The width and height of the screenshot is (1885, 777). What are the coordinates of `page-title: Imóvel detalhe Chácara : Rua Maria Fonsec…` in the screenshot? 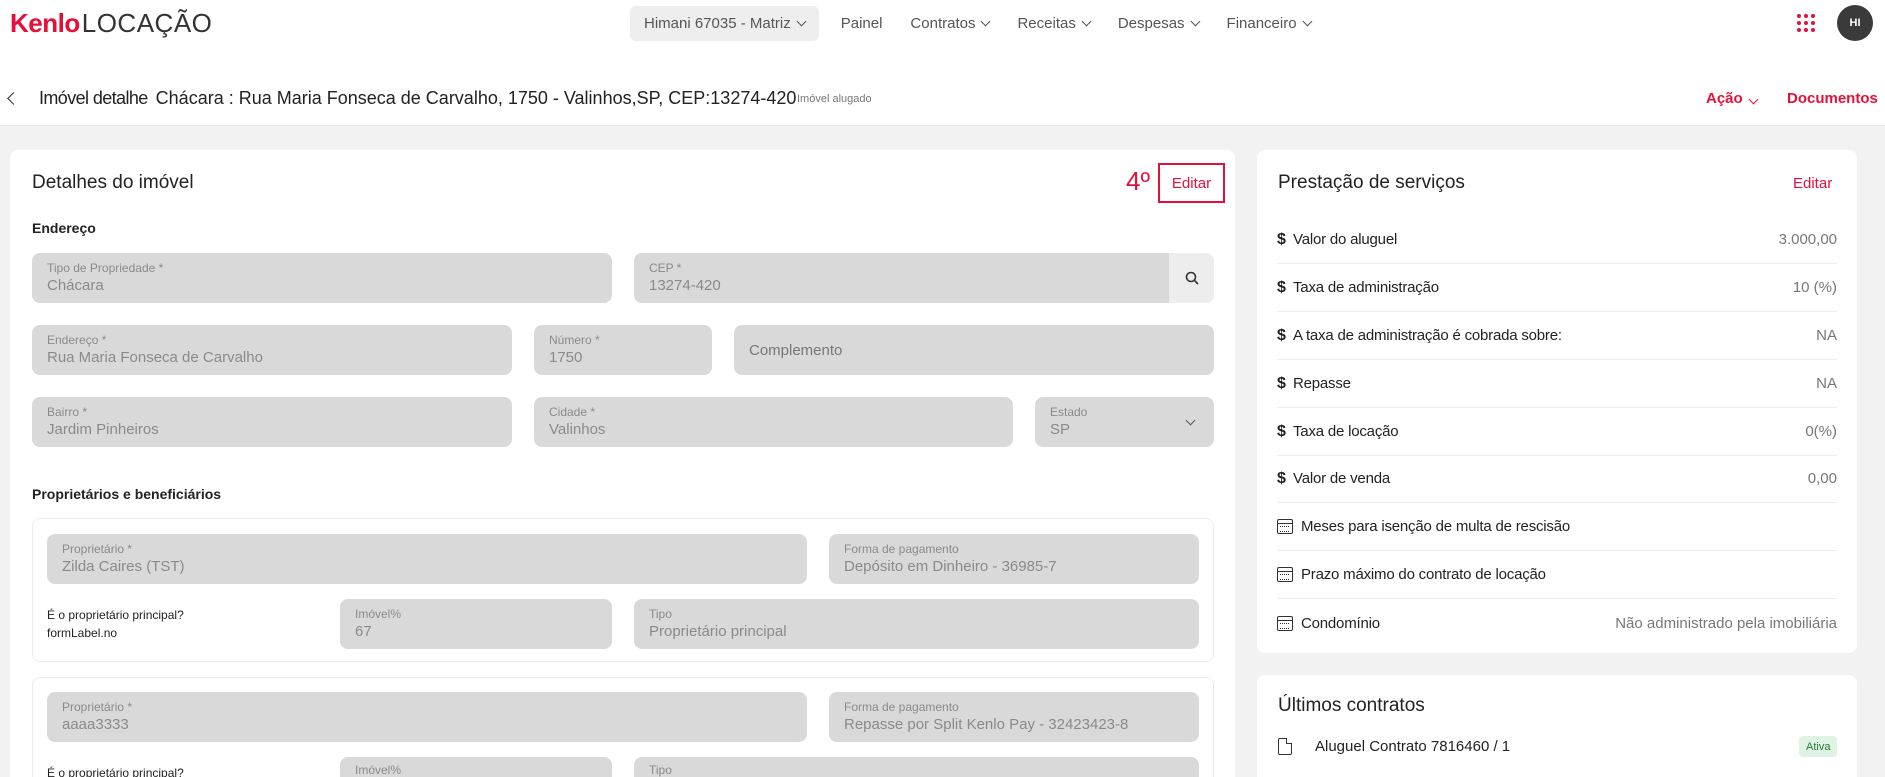 It's located at (418, 98).